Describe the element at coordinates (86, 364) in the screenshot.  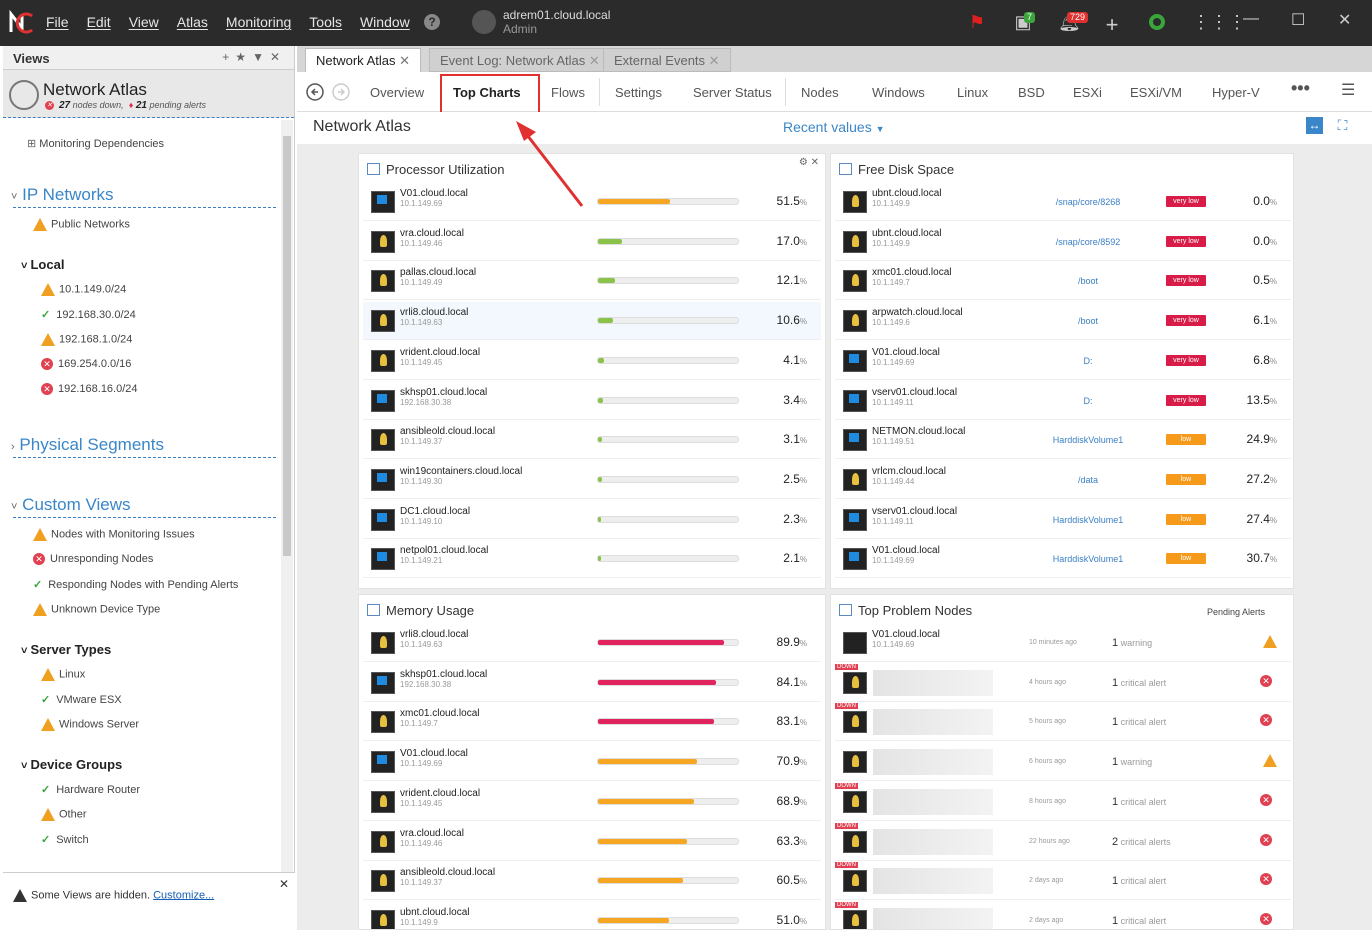
I see `tree-item: ✕ 169.254.0.0/16` at that location.